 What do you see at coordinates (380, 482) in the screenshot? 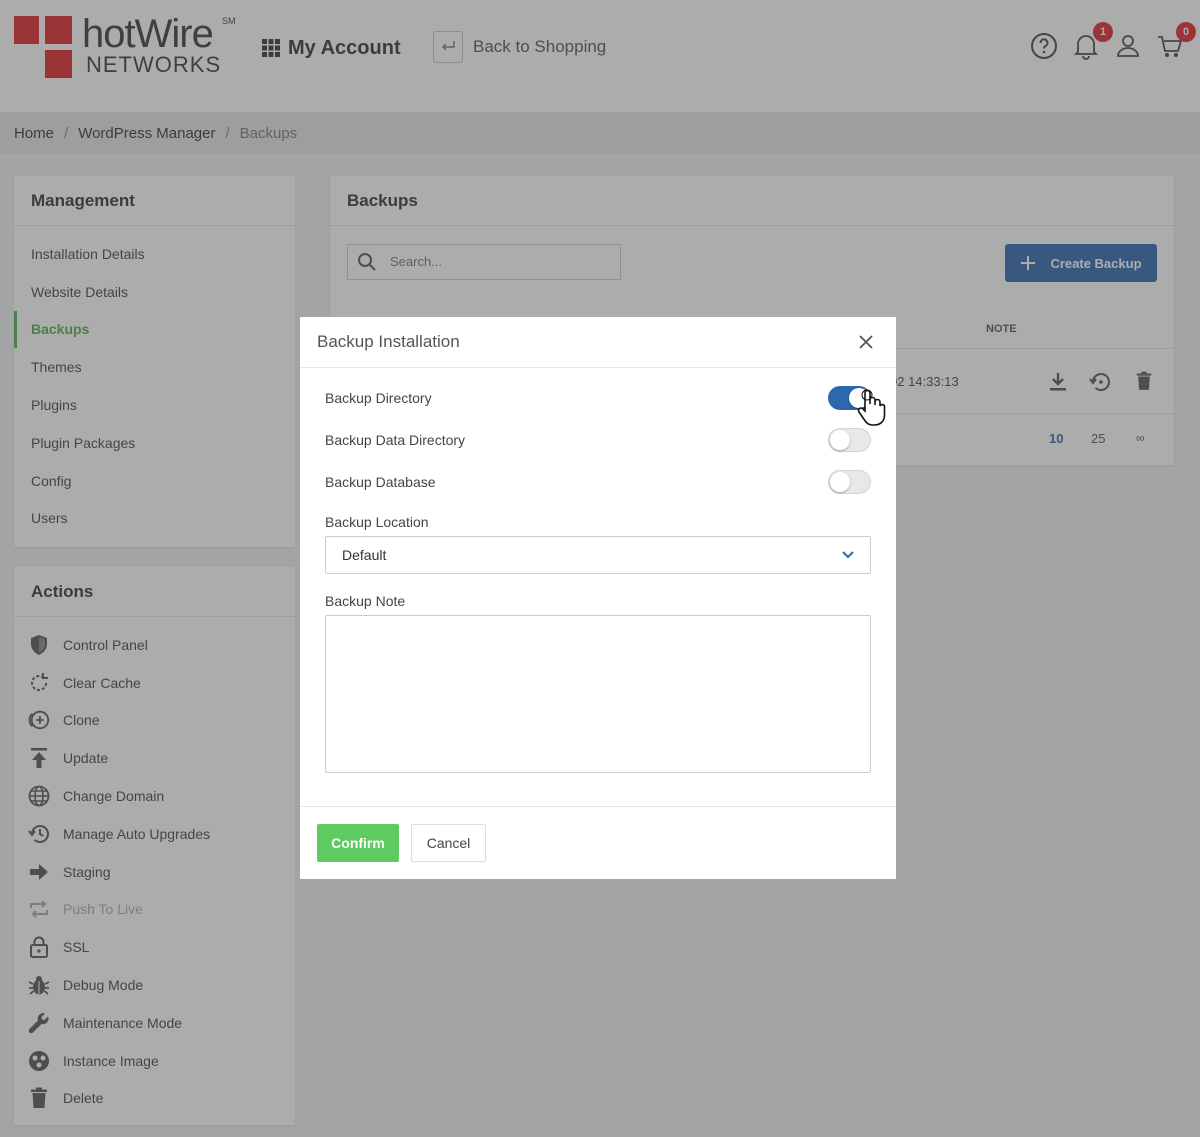
I see `backup-database-label: Backup Database` at bounding box center [380, 482].